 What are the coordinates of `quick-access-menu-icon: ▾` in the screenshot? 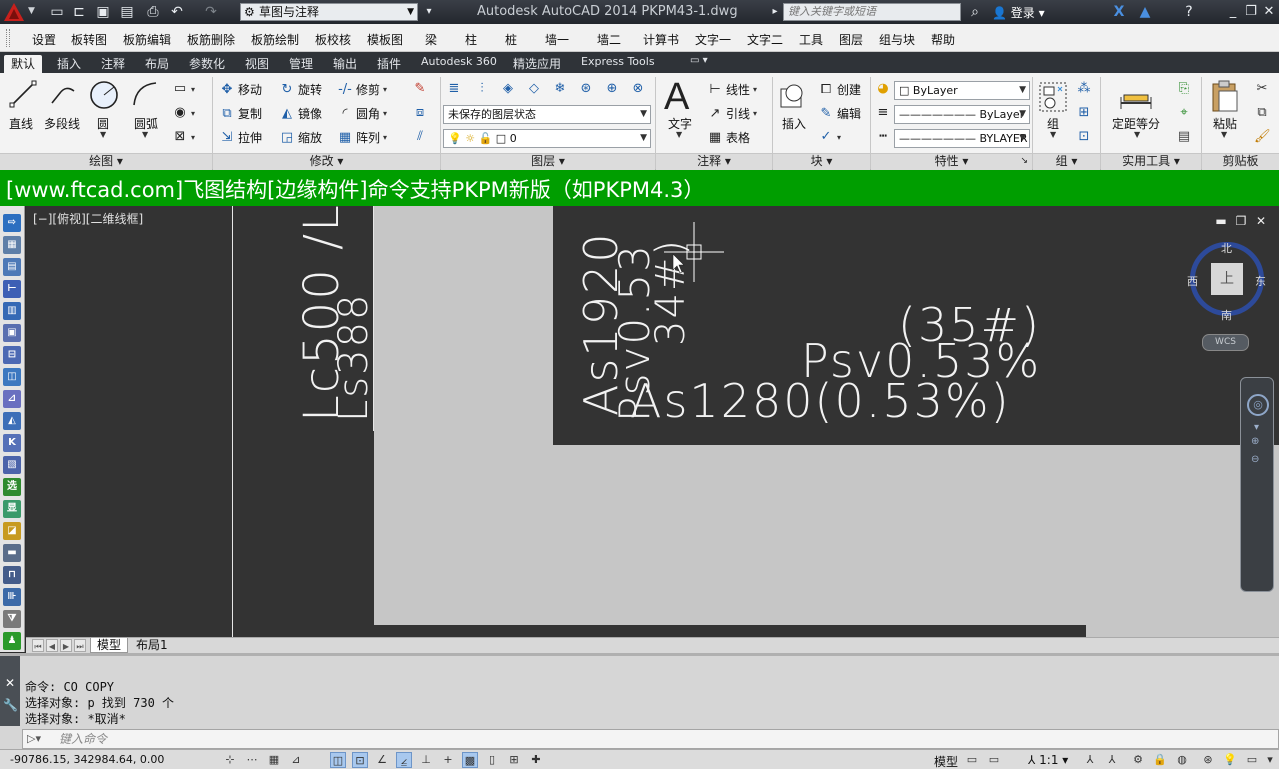 It's located at (429, 12).